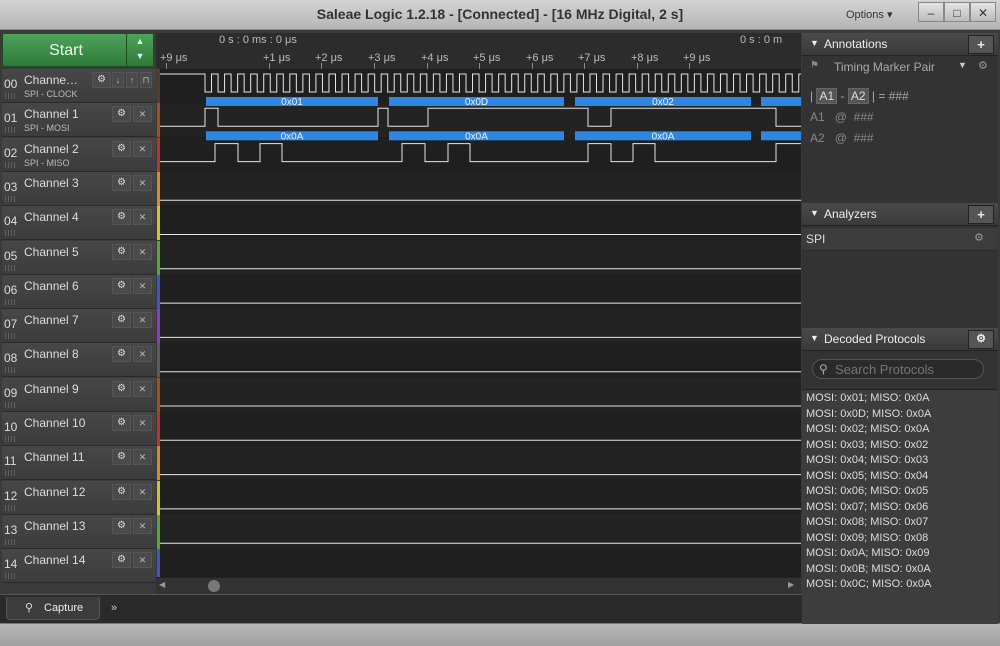  I want to click on channel-name: Channel 5, so click(51, 252).